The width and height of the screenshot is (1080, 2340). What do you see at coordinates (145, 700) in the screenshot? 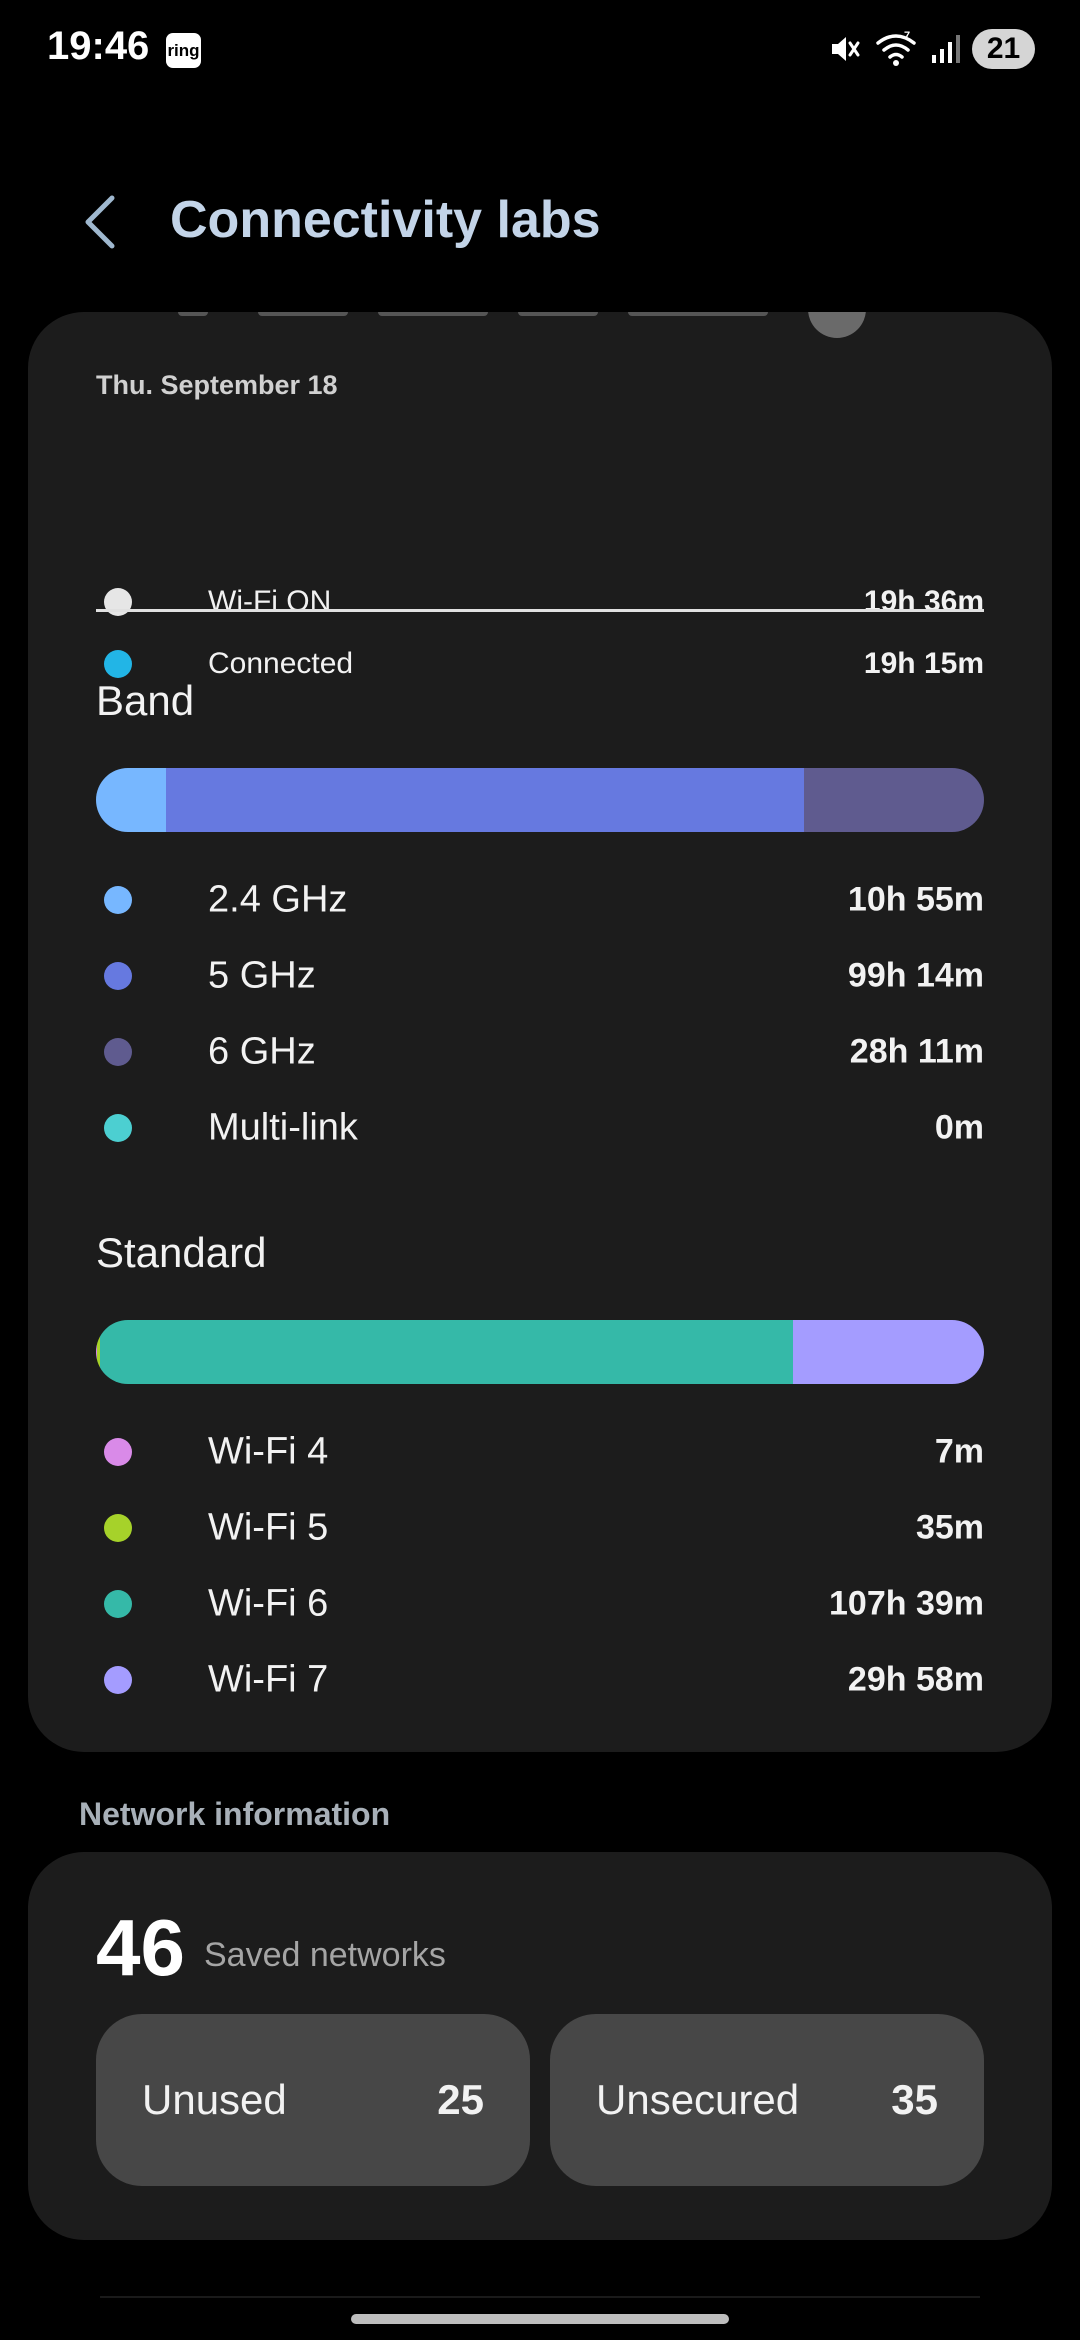
I see `band-title: Band` at bounding box center [145, 700].